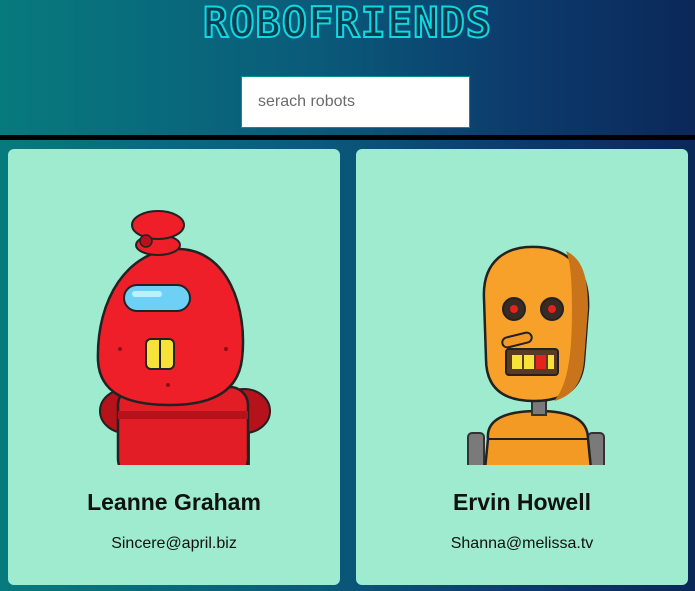  Describe the element at coordinates (522, 543) in the screenshot. I see `robot-email: Shanna@melissa.tv` at that location.